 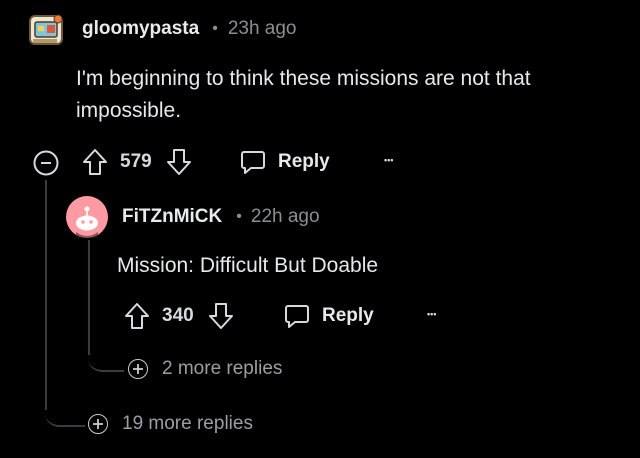 I want to click on more-replies-button: 19 more replies, so click(x=170, y=424).